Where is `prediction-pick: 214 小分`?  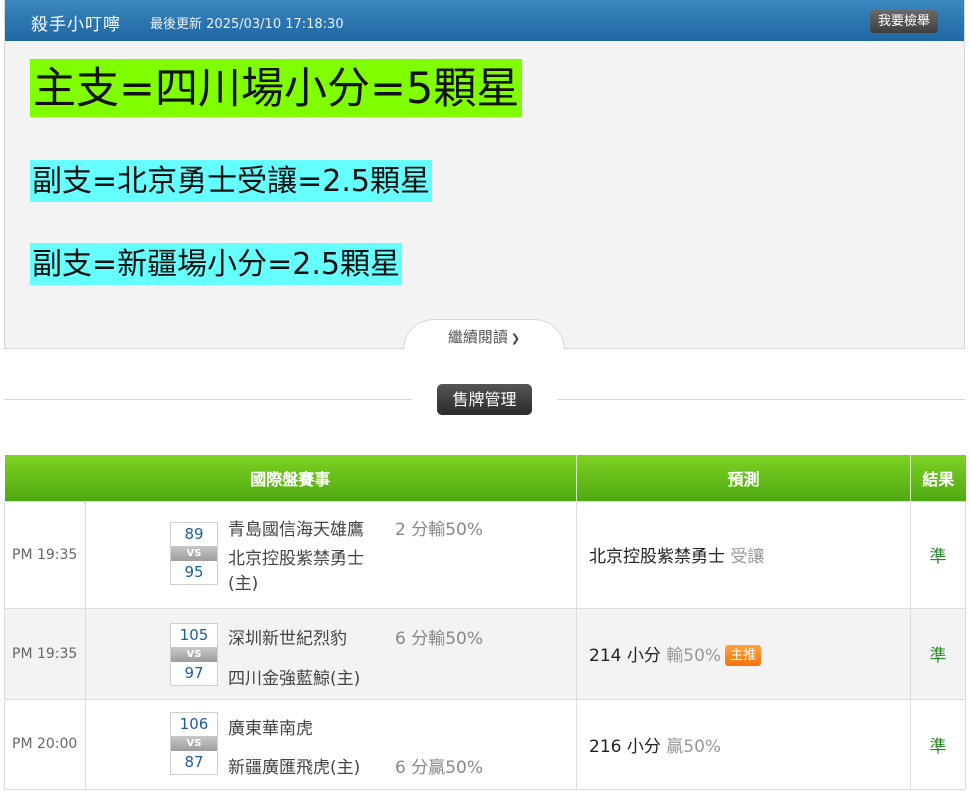
prediction-pick: 214 小分 is located at coordinates (625, 656).